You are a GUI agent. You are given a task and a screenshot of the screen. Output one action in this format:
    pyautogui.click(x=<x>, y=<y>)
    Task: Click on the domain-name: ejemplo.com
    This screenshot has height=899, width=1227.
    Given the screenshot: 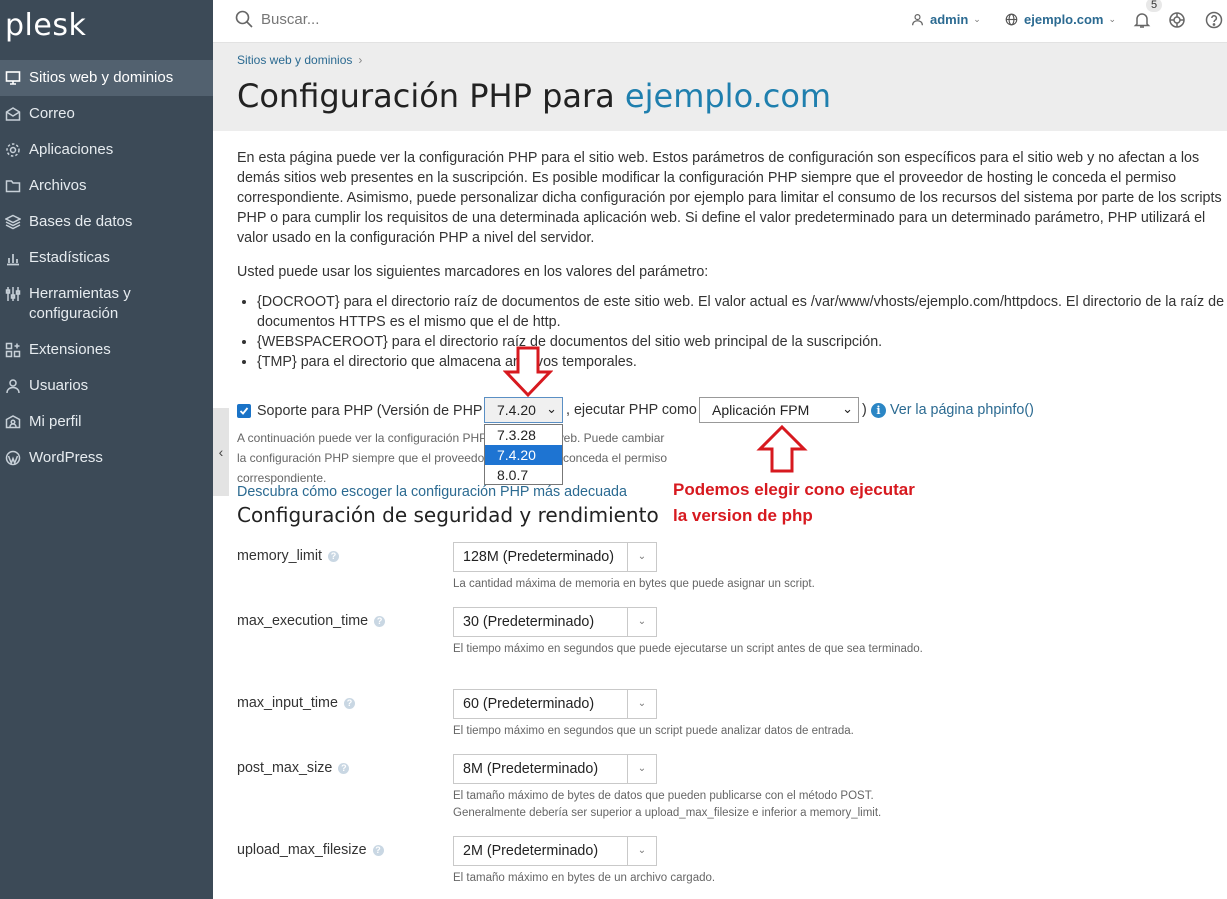 What is the action you would take?
    pyautogui.click(x=1064, y=19)
    